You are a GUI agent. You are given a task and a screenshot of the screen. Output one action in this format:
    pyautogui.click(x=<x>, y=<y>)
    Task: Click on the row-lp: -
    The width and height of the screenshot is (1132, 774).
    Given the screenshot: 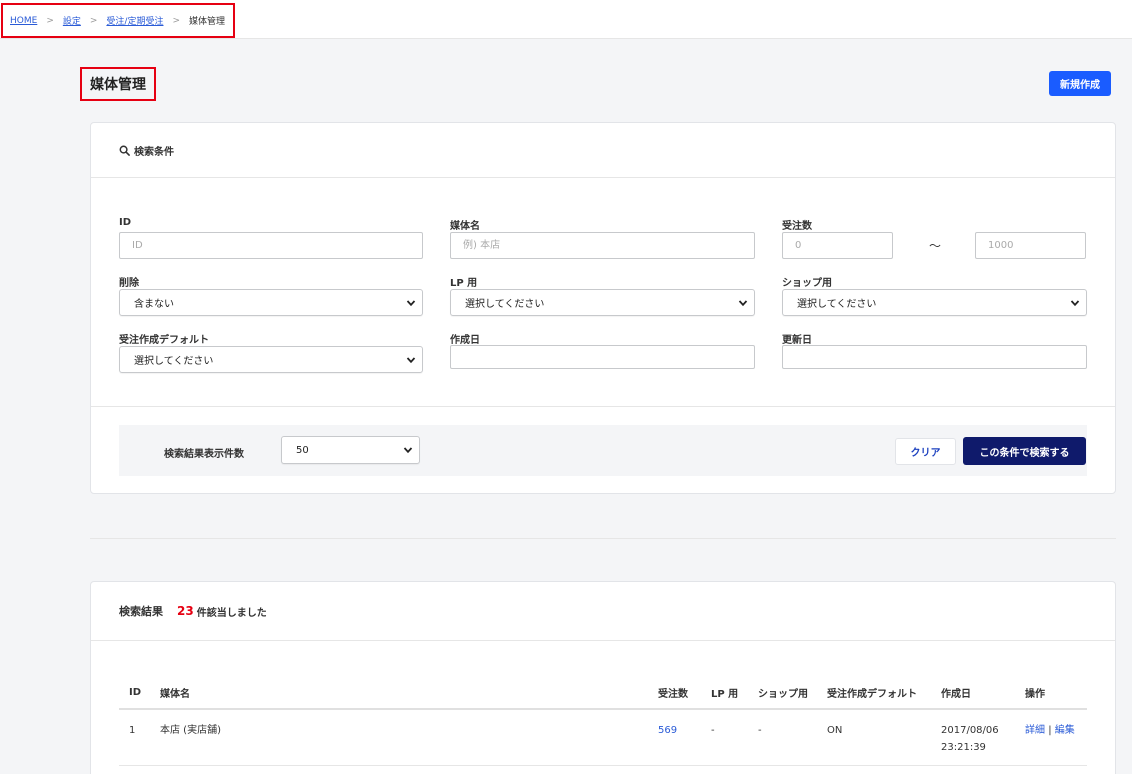 What is the action you would take?
    pyautogui.click(x=724, y=737)
    